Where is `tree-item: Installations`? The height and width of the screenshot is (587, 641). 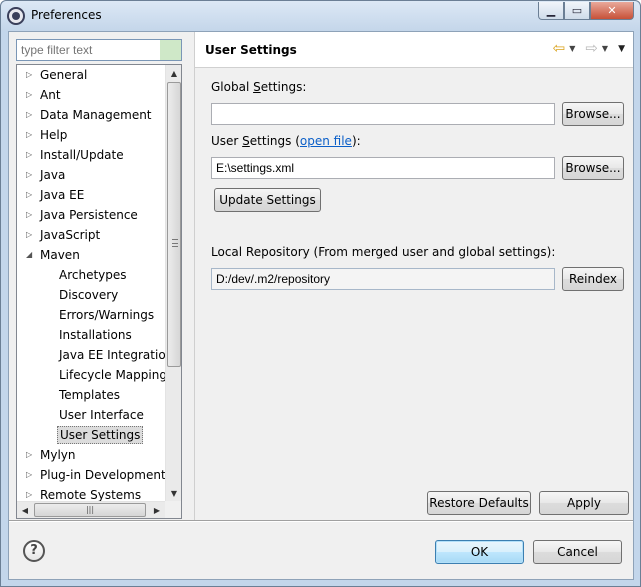 tree-item: Installations is located at coordinates (92, 335).